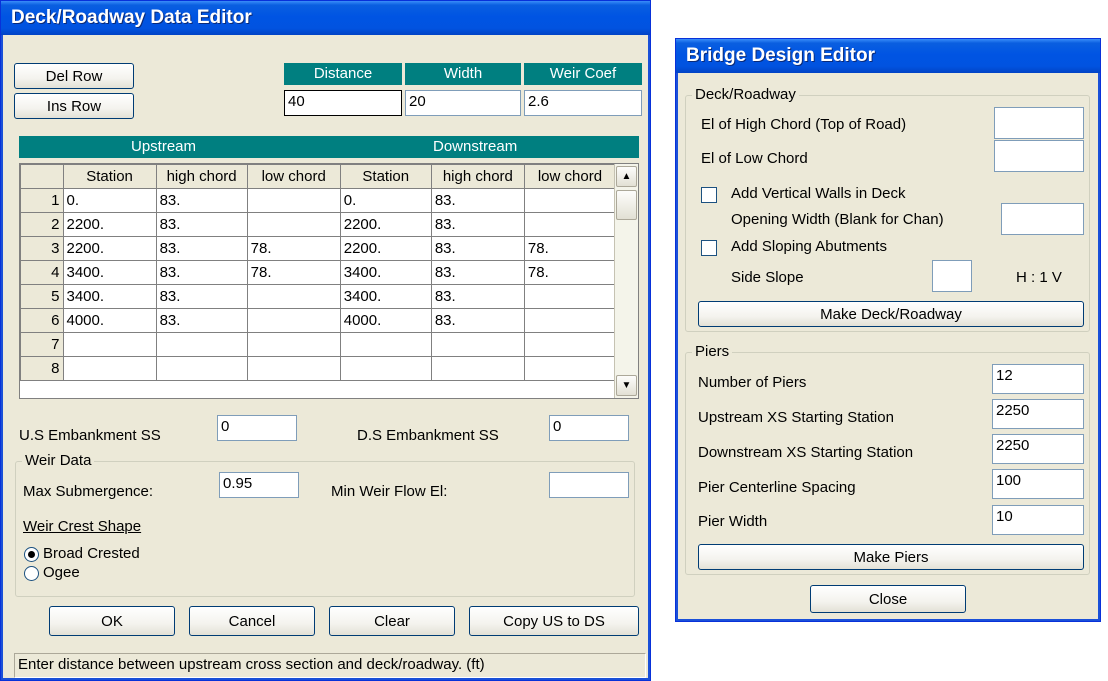 This screenshot has height=681, width=1108. Describe the element at coordinates (554, 621) in the screenshot. I see `copy-us-to-ds-button: Copy US to DS` at that location.